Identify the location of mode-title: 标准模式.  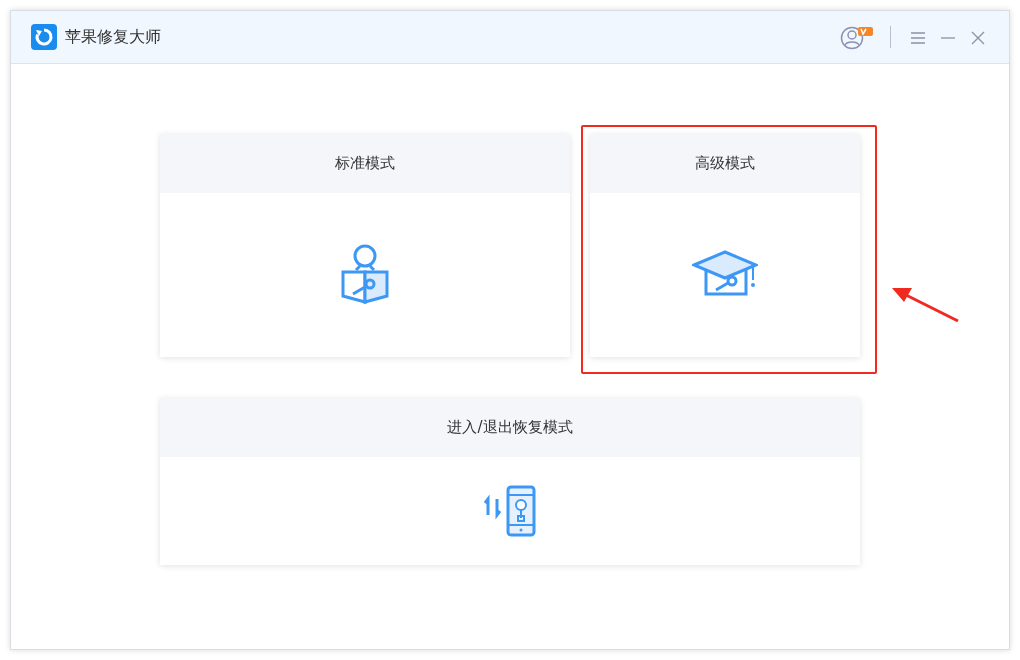
(365, 164).